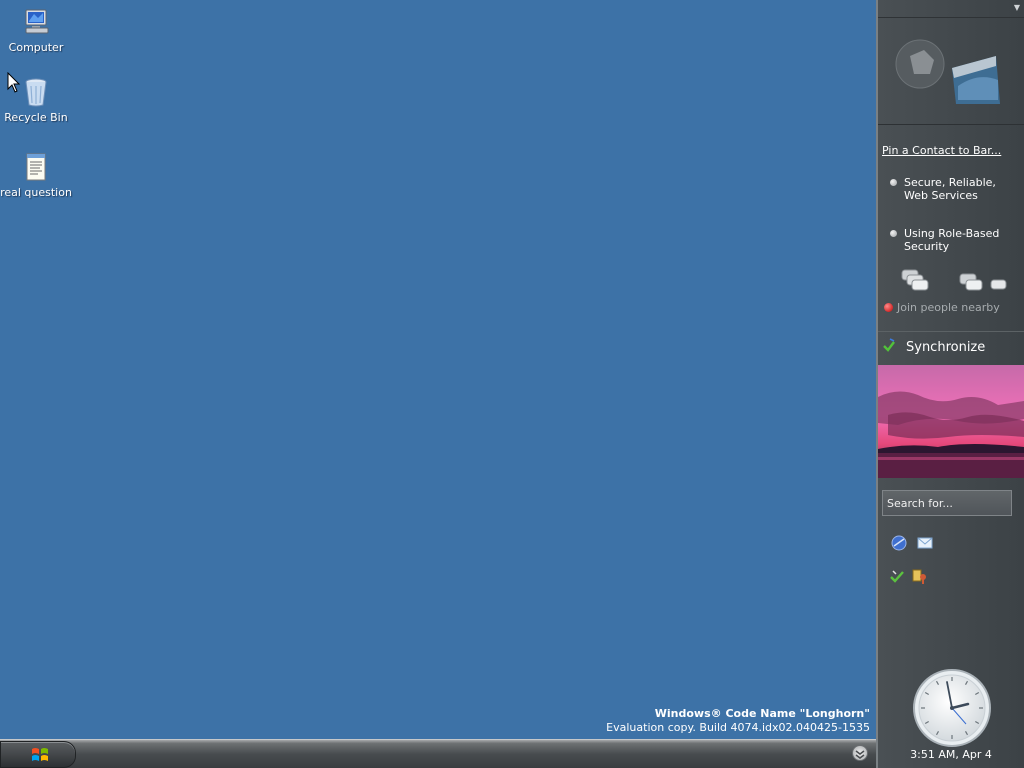  Describe the element at coordinates (925, 543) in the screenshot. I see `mail-icon` at that location.